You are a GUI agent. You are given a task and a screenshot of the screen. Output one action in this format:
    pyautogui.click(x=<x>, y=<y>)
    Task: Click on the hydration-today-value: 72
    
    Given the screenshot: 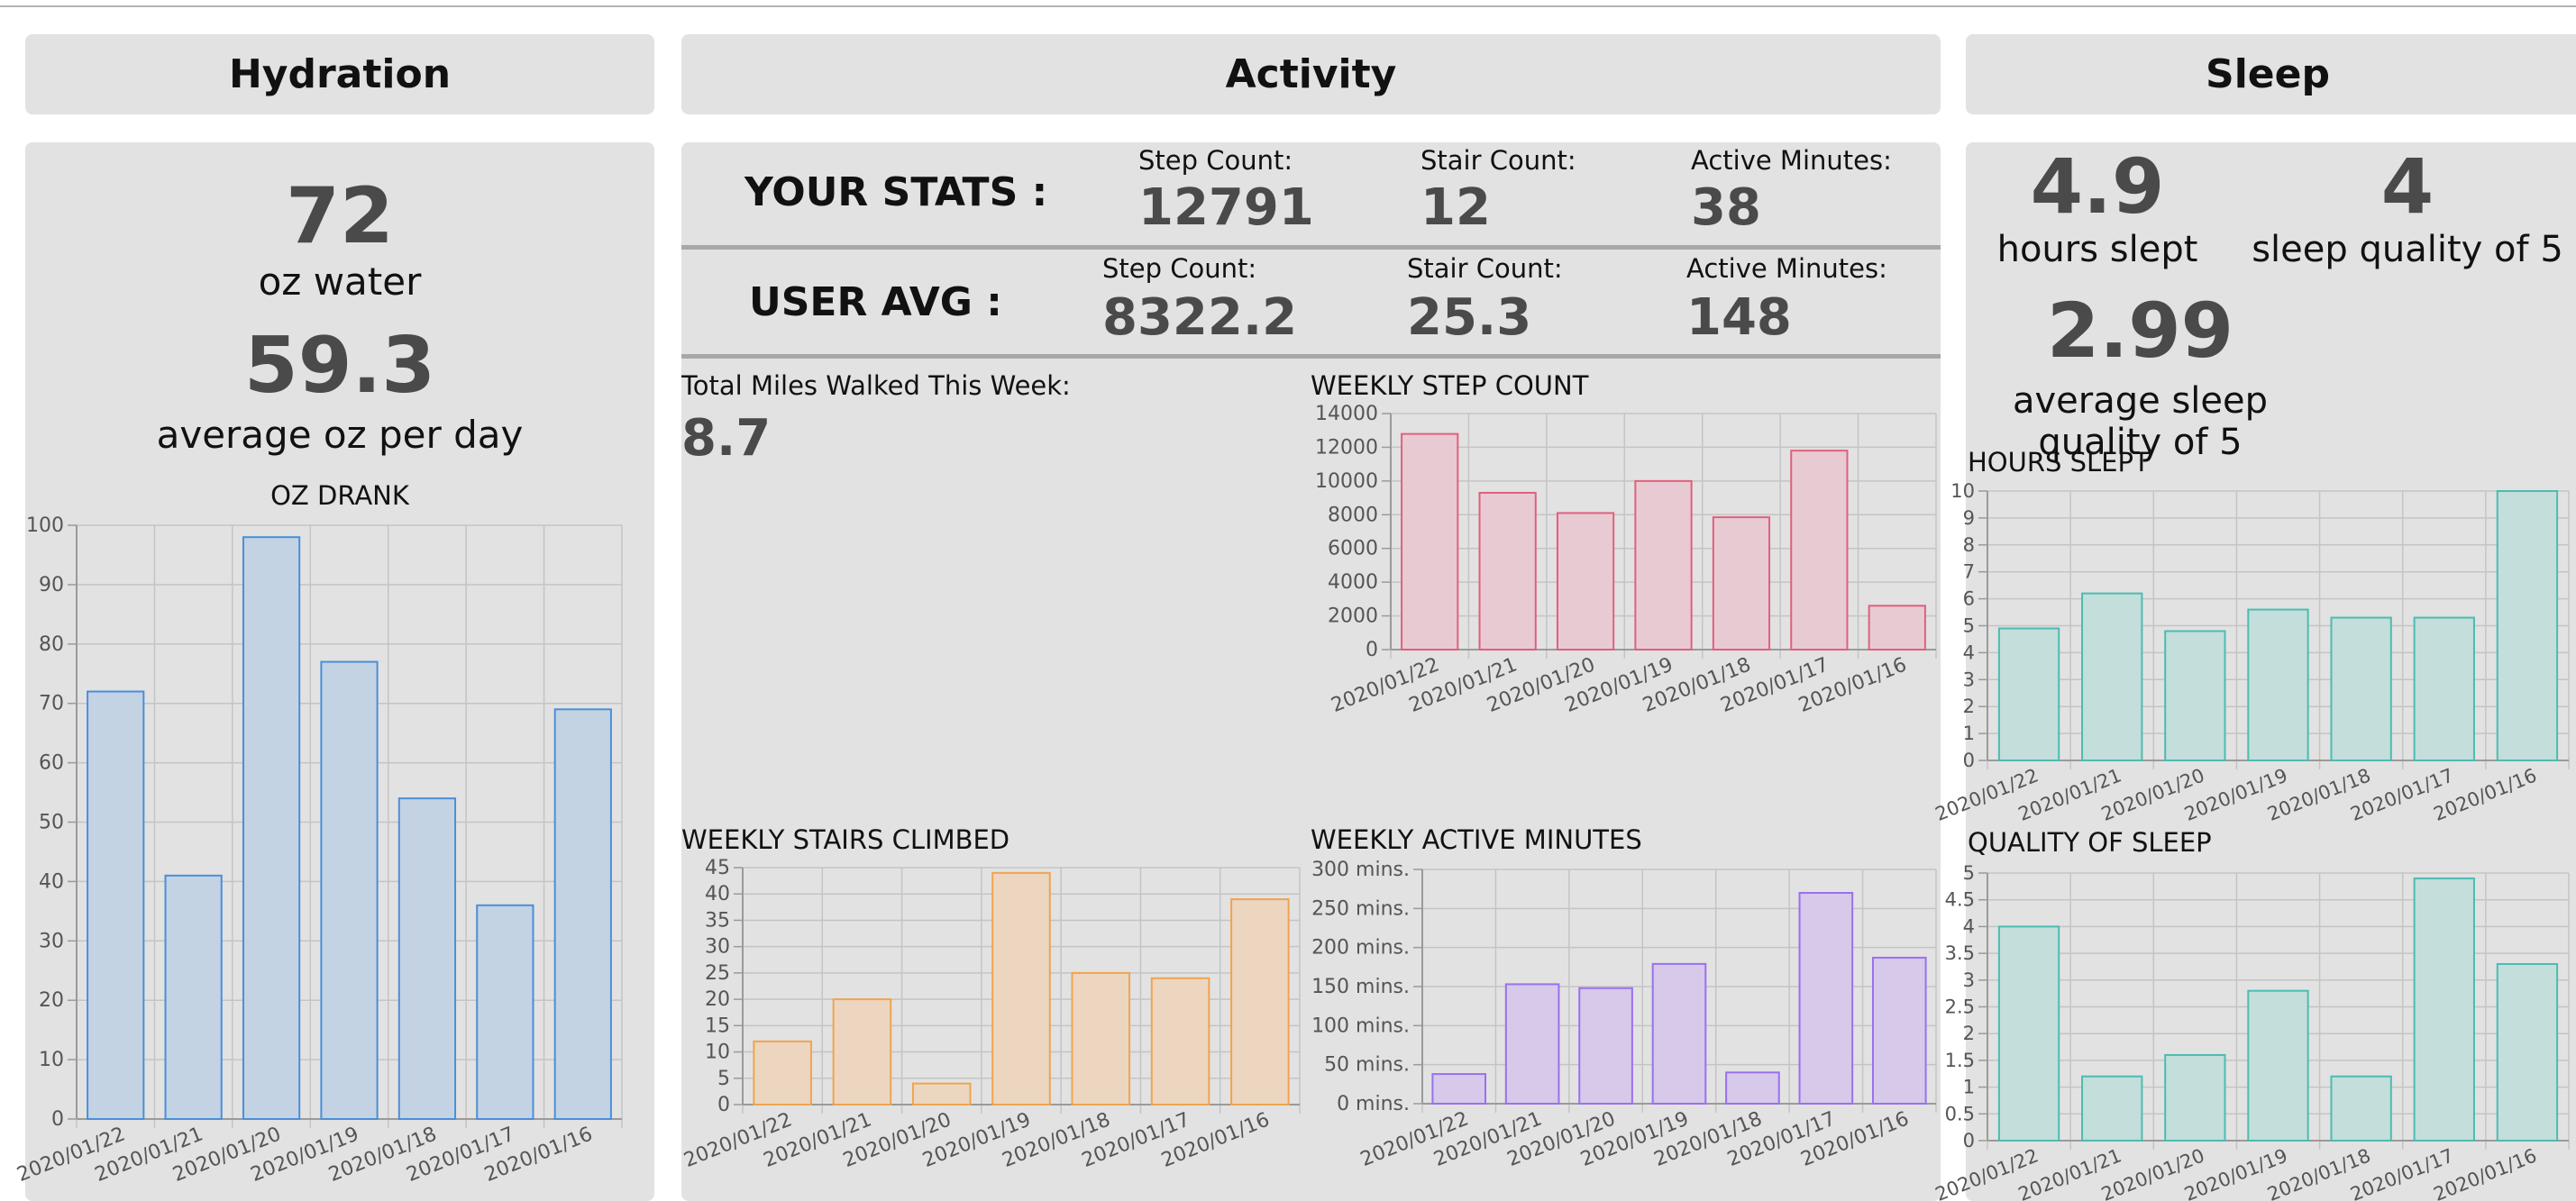 What is the action you would take?
    pyautogui.click(x=340, y=216)
    